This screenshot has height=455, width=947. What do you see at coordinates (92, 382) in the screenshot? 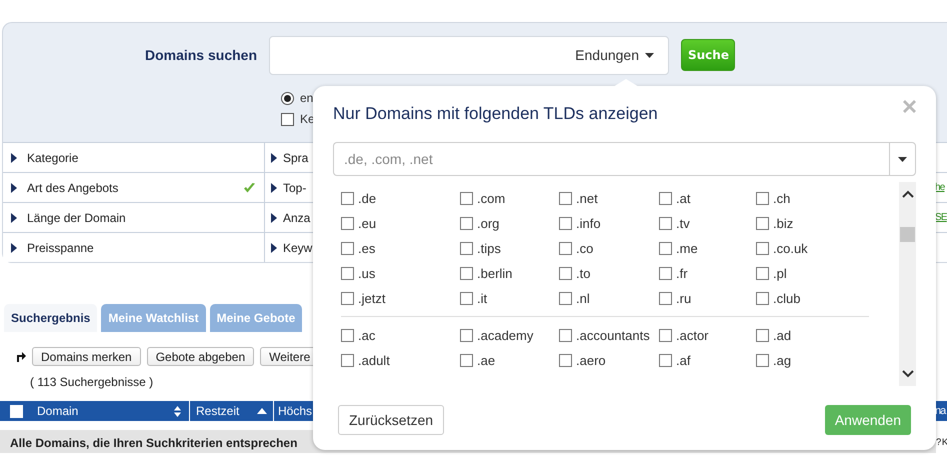
I see `result-count: ( 113 Suchergebnisse )` at bounding box center [92, 382].